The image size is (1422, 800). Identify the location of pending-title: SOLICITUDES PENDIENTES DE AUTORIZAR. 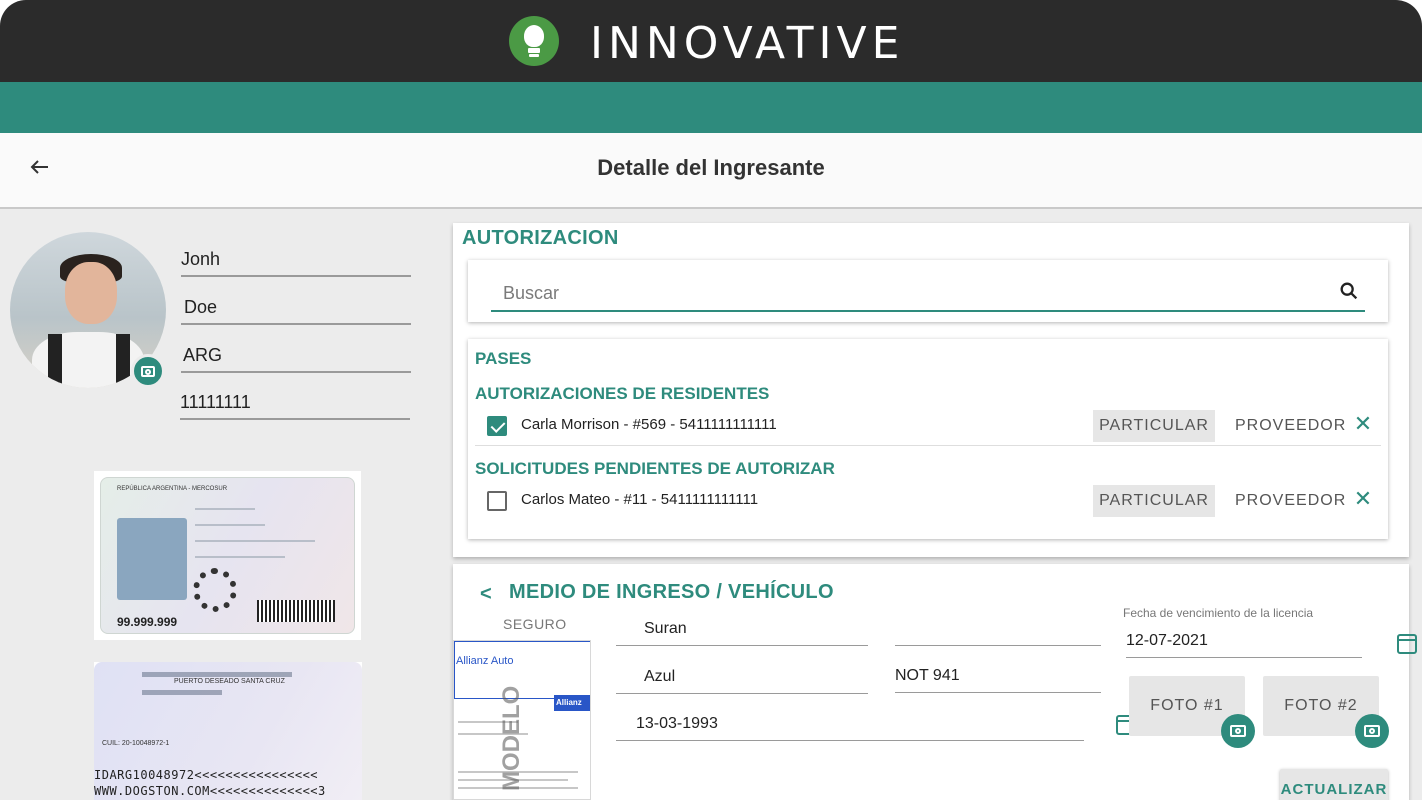
(655, 468).